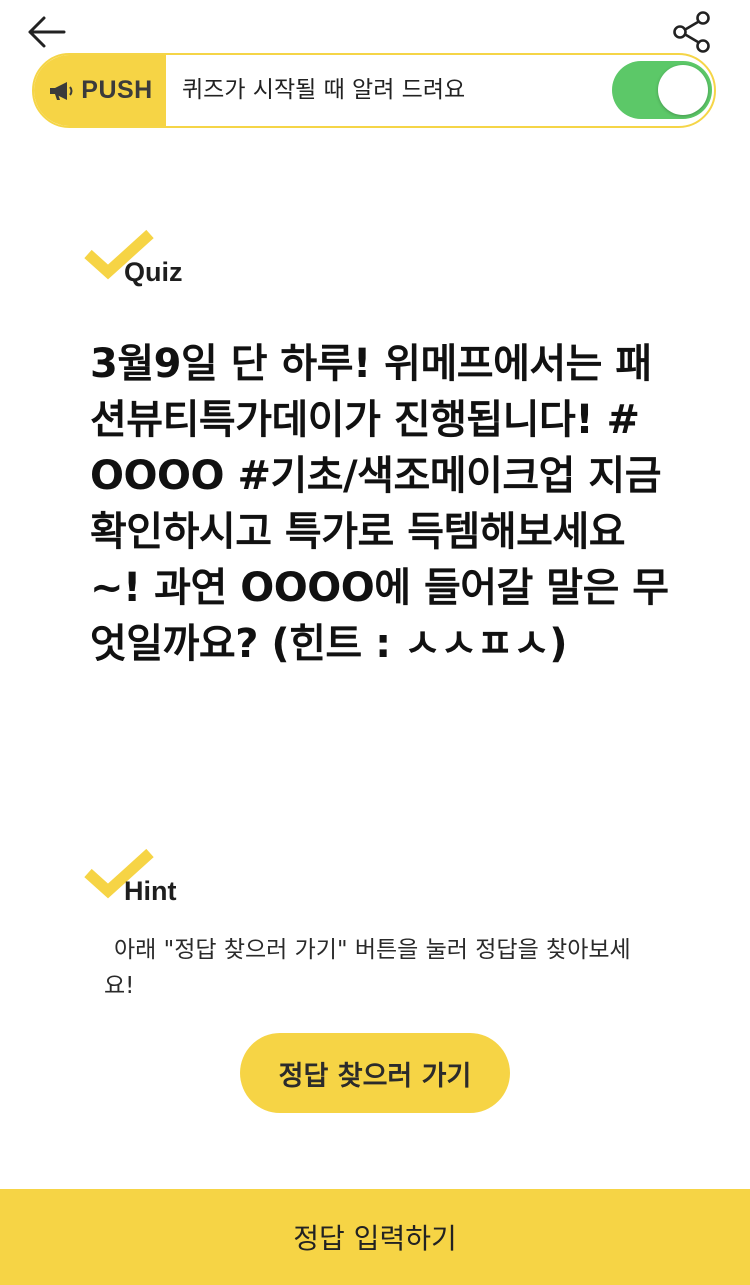 This screenshot has width=750, height=1285. Describe the element at coordinates (153, 272) in the screenshot. I see `quiz-label: Quiz` at that location.